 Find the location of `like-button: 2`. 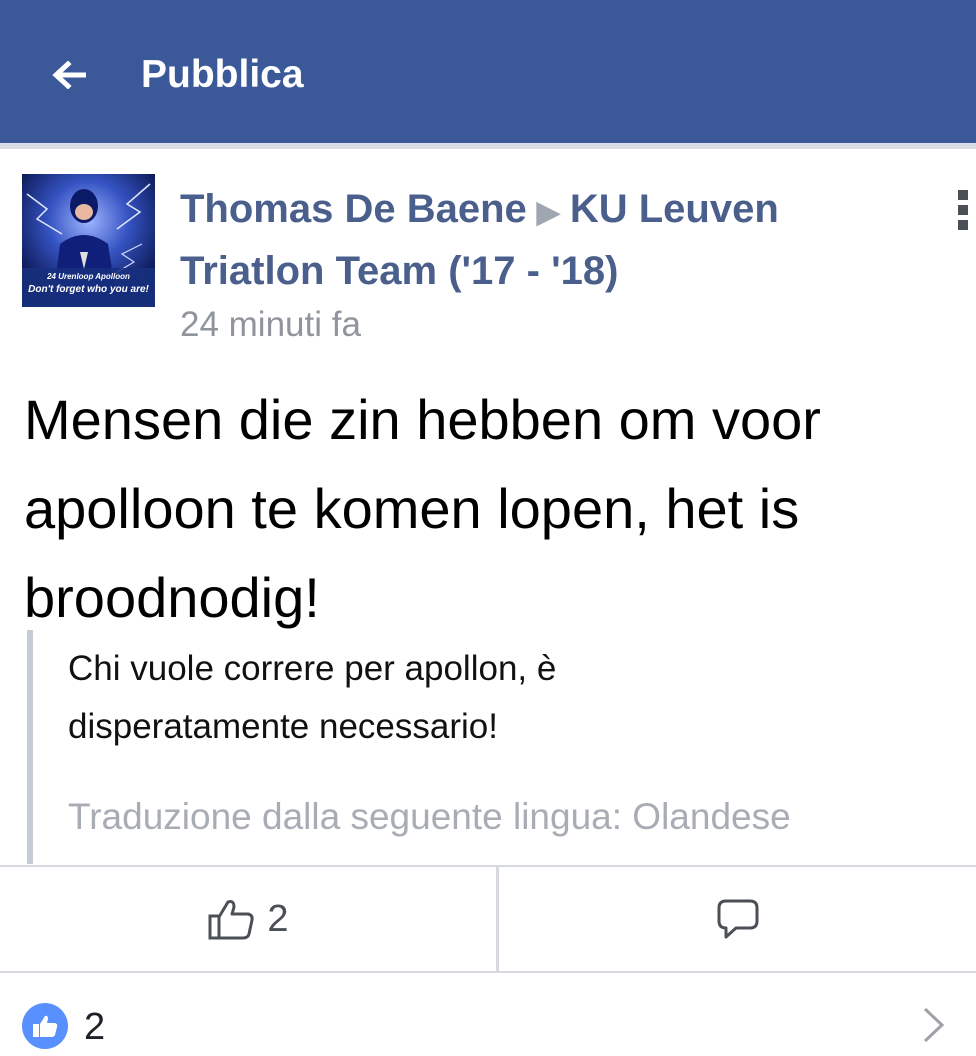

like-button: 2 is located at coordinates (248, 919).